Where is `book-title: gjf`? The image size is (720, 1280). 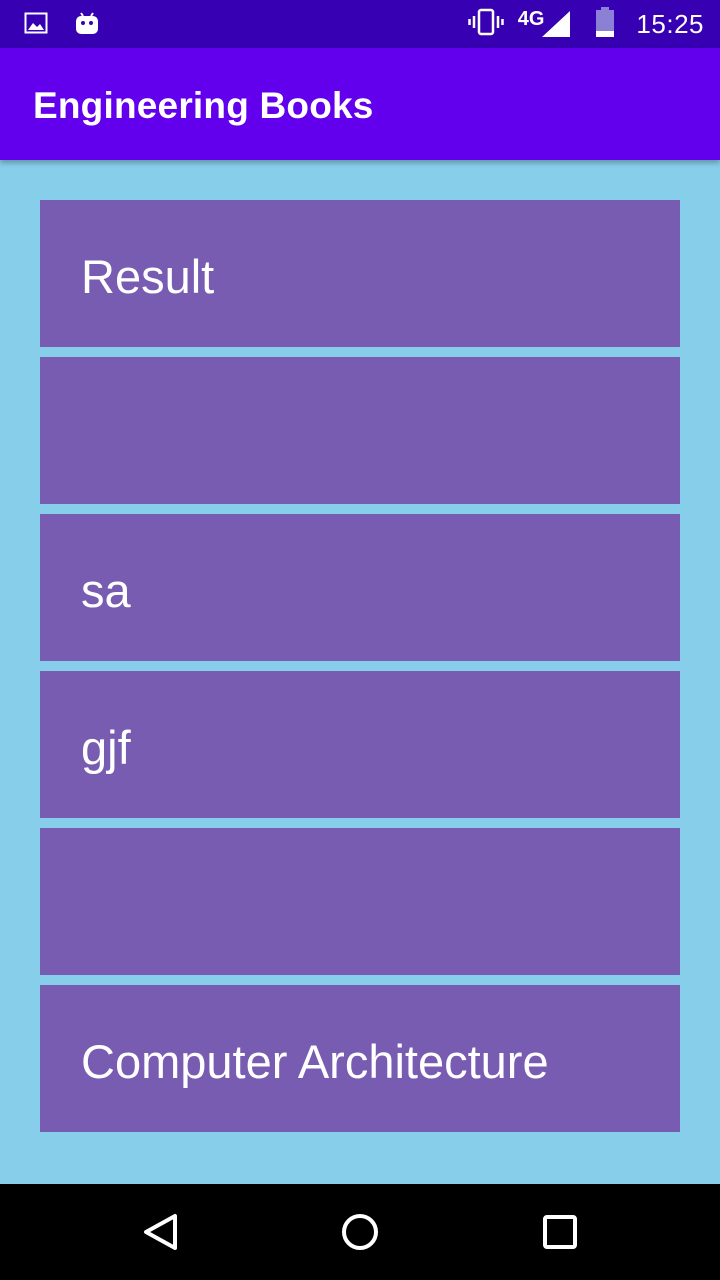
book-title: gjf is located at coordinates (106, 747).